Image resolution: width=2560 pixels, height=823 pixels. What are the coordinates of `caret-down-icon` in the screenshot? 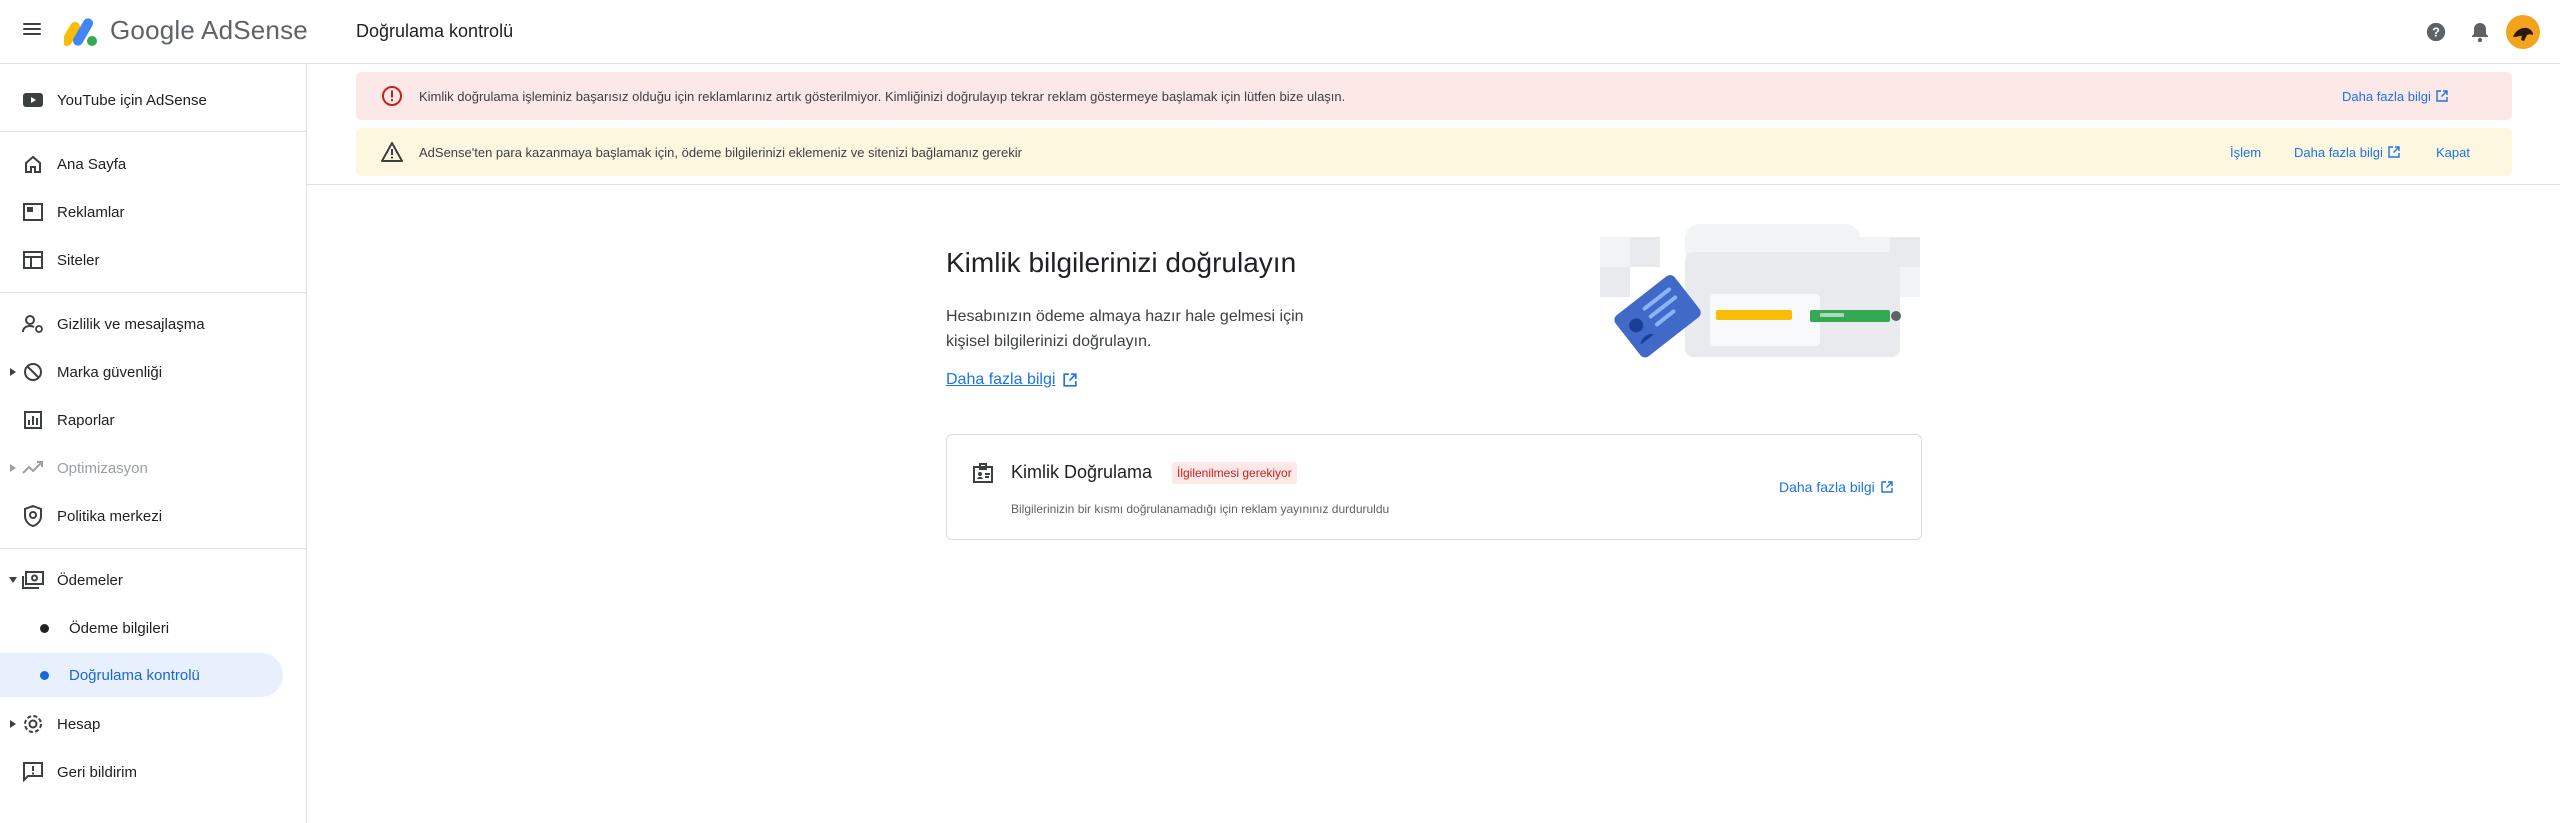 It's located at (13, 580).